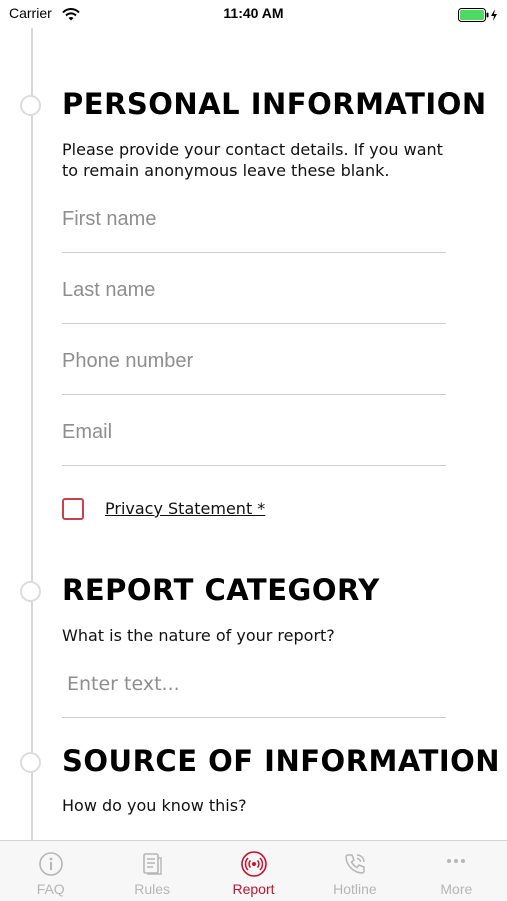 Image resolution: width=507 pixels, height=901 pixels. I want to click on battery-icon, so click(479, 16).